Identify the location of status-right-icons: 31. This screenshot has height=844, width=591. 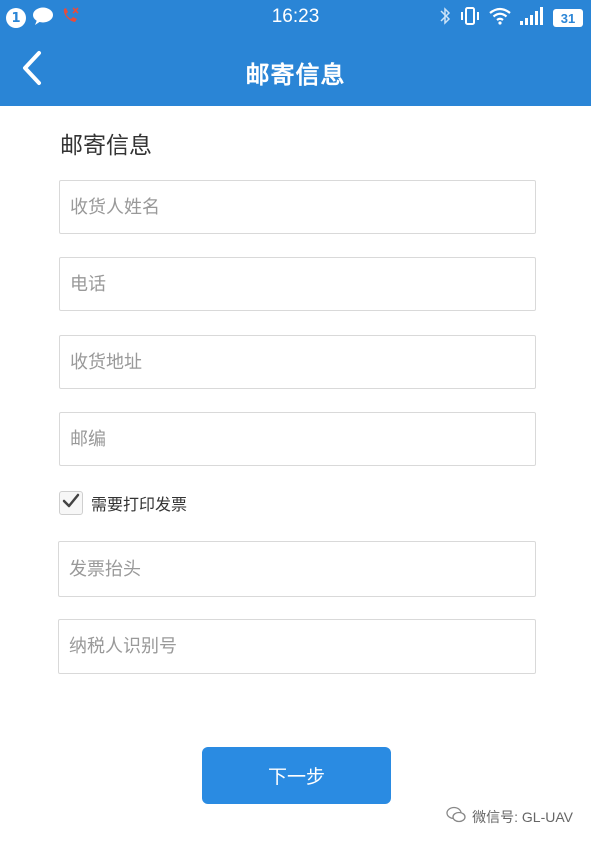
(511, 18).